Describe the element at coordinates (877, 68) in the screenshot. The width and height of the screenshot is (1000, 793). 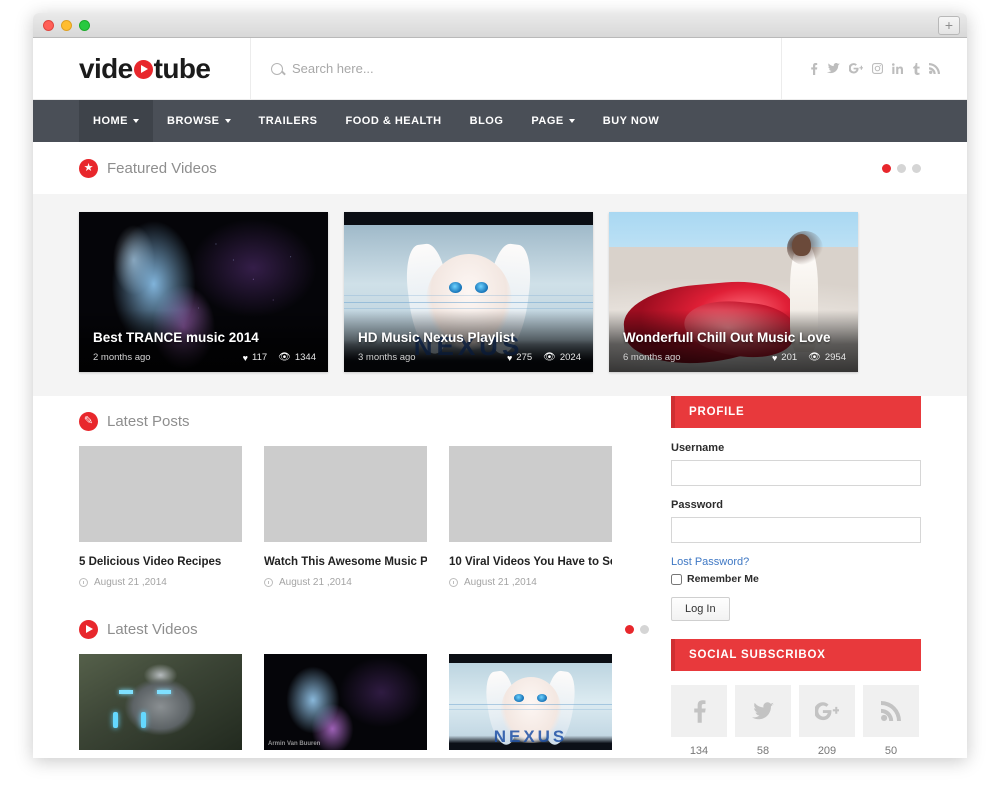
I see `instagram-icon` at that location.